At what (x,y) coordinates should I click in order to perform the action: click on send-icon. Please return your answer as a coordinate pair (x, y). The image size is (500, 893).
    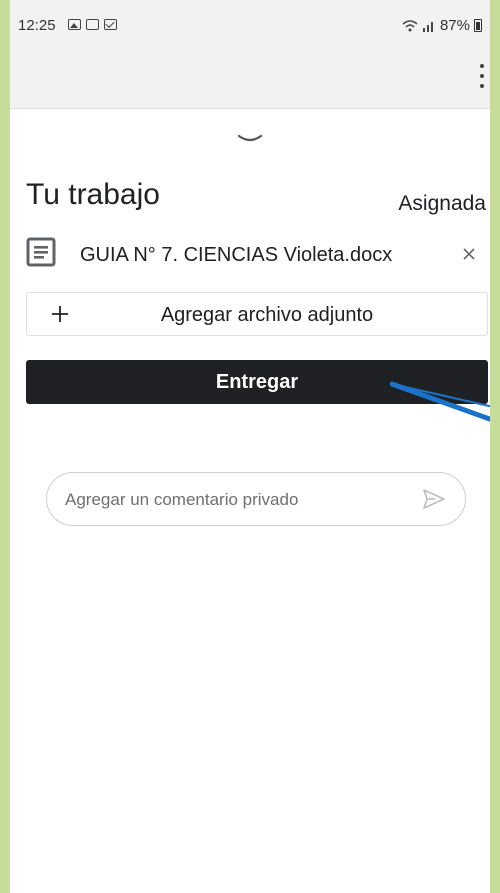
    Looking at the image, I should click on (434, 499).